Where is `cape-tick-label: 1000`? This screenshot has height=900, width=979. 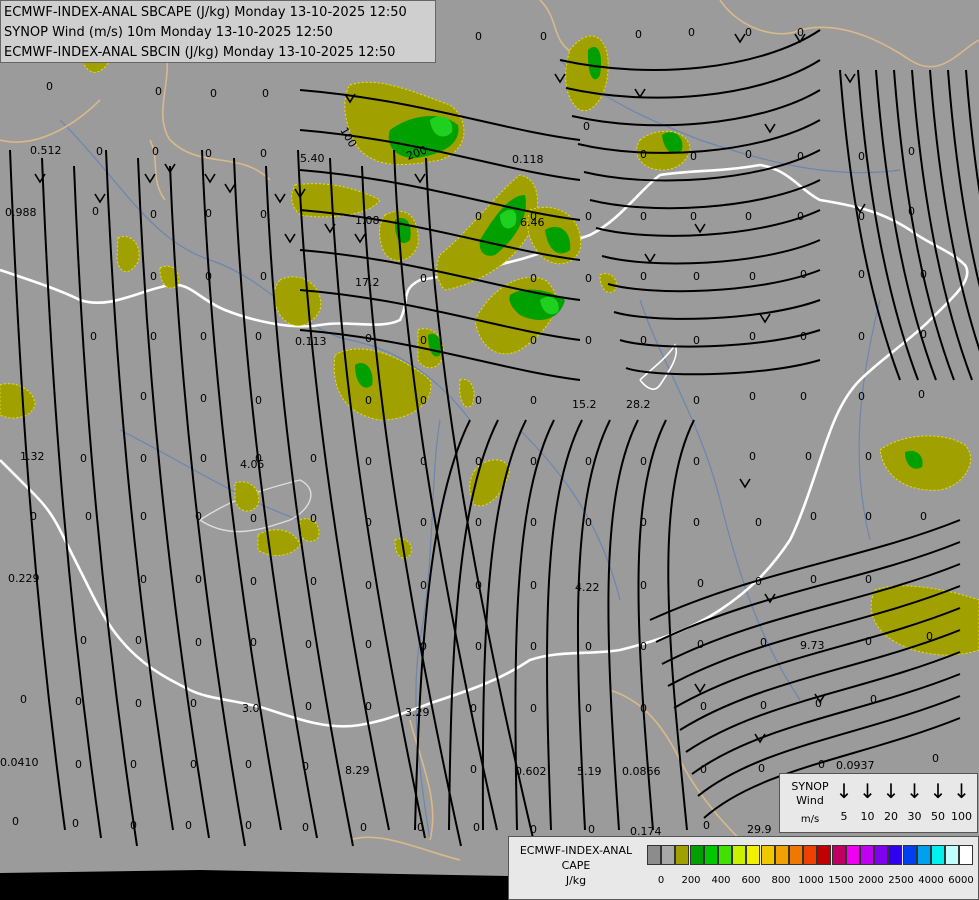 cape-tick-label: 1000 is located at coordinates (811, 880).